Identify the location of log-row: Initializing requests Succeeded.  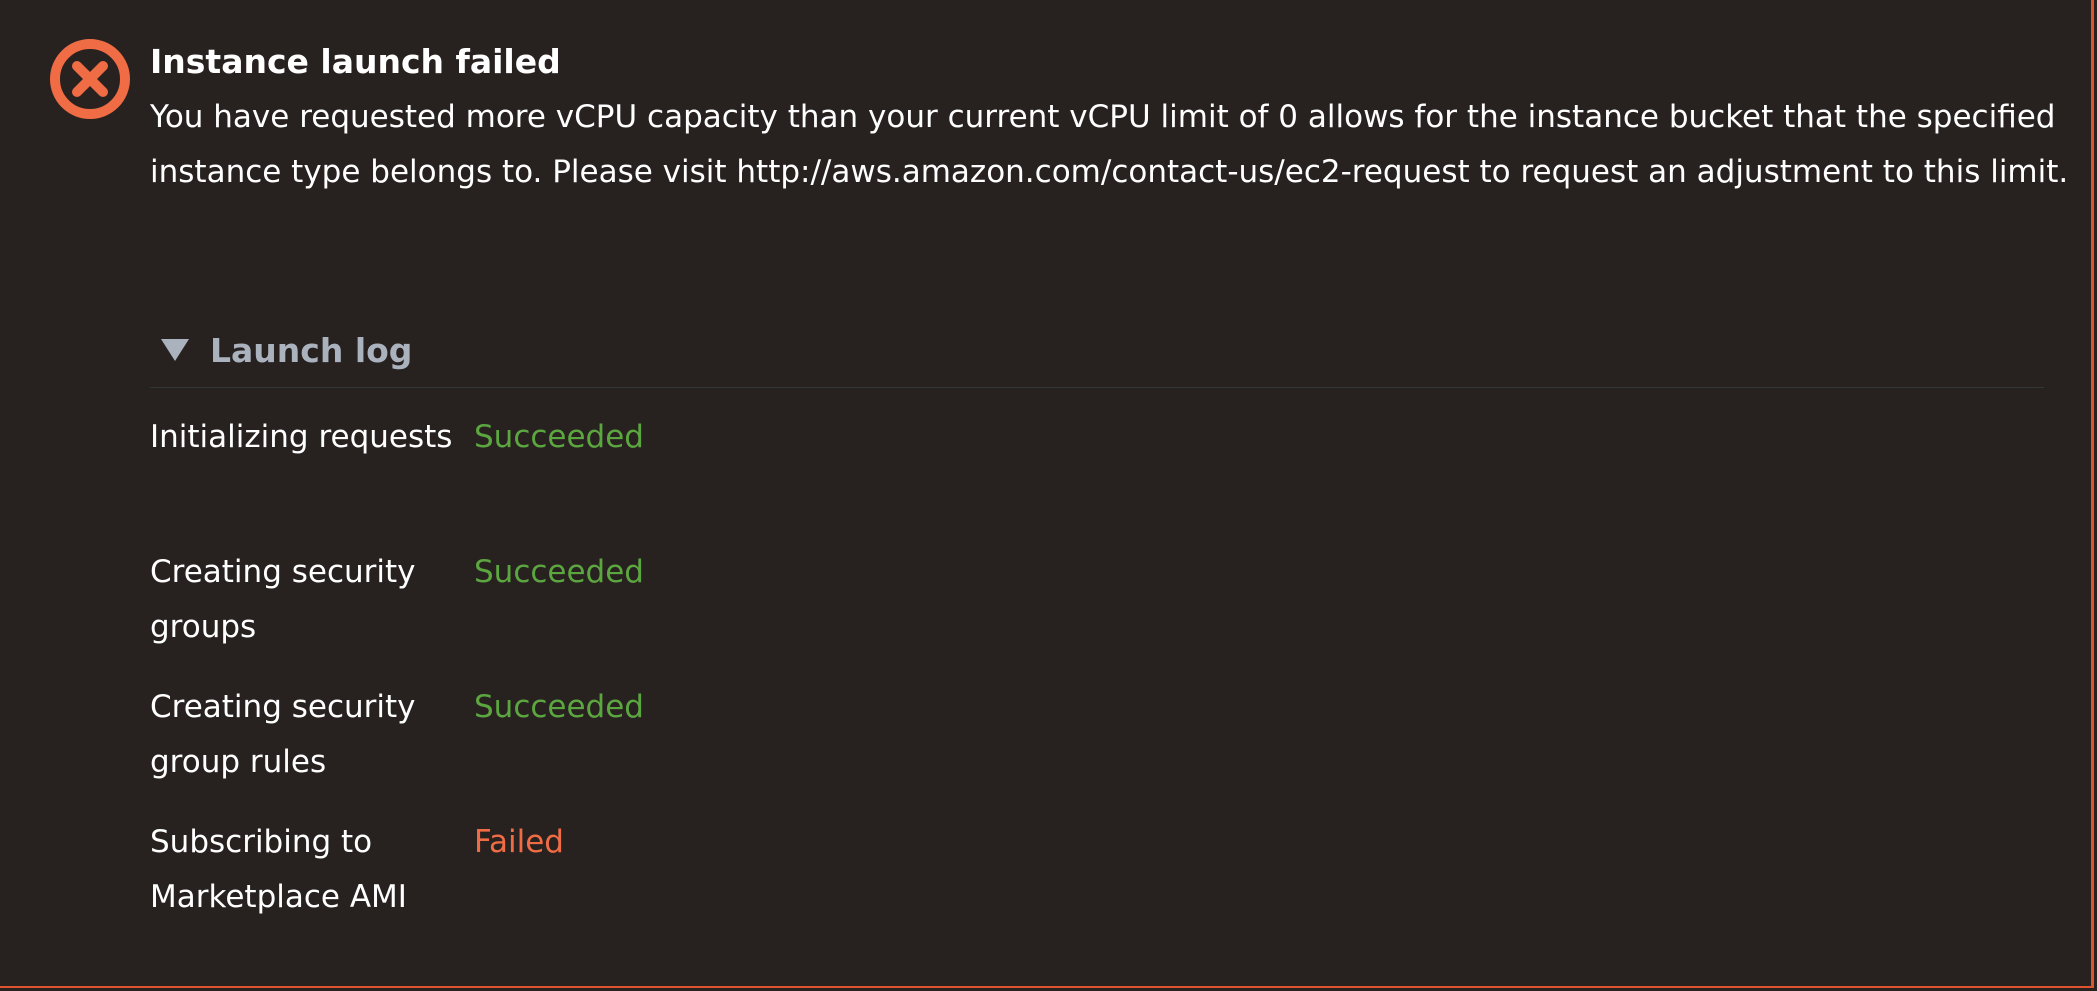
(650, 477).